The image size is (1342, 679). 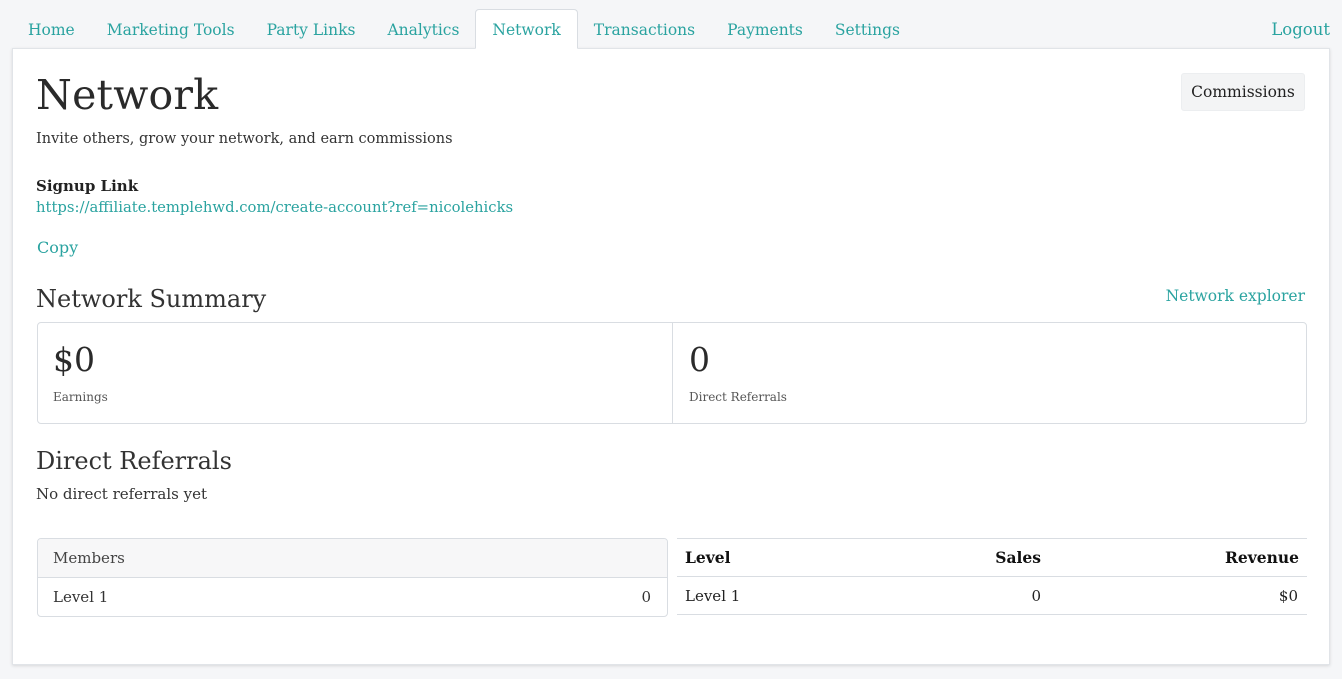 I want to click on logout-link: Logout, so click(x=1292, y=29).